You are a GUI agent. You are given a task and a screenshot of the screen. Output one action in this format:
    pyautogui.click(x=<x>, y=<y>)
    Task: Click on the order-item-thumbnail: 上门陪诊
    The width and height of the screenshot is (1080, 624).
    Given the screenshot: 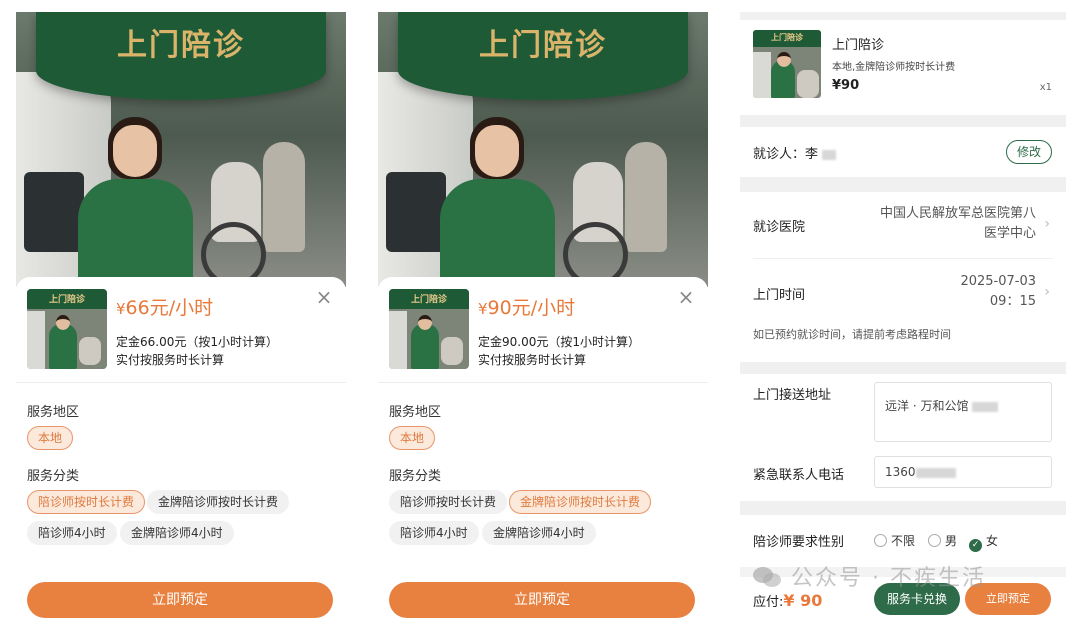 What is the action you would take?
    pyautogui.click(x=787, y=64)
    